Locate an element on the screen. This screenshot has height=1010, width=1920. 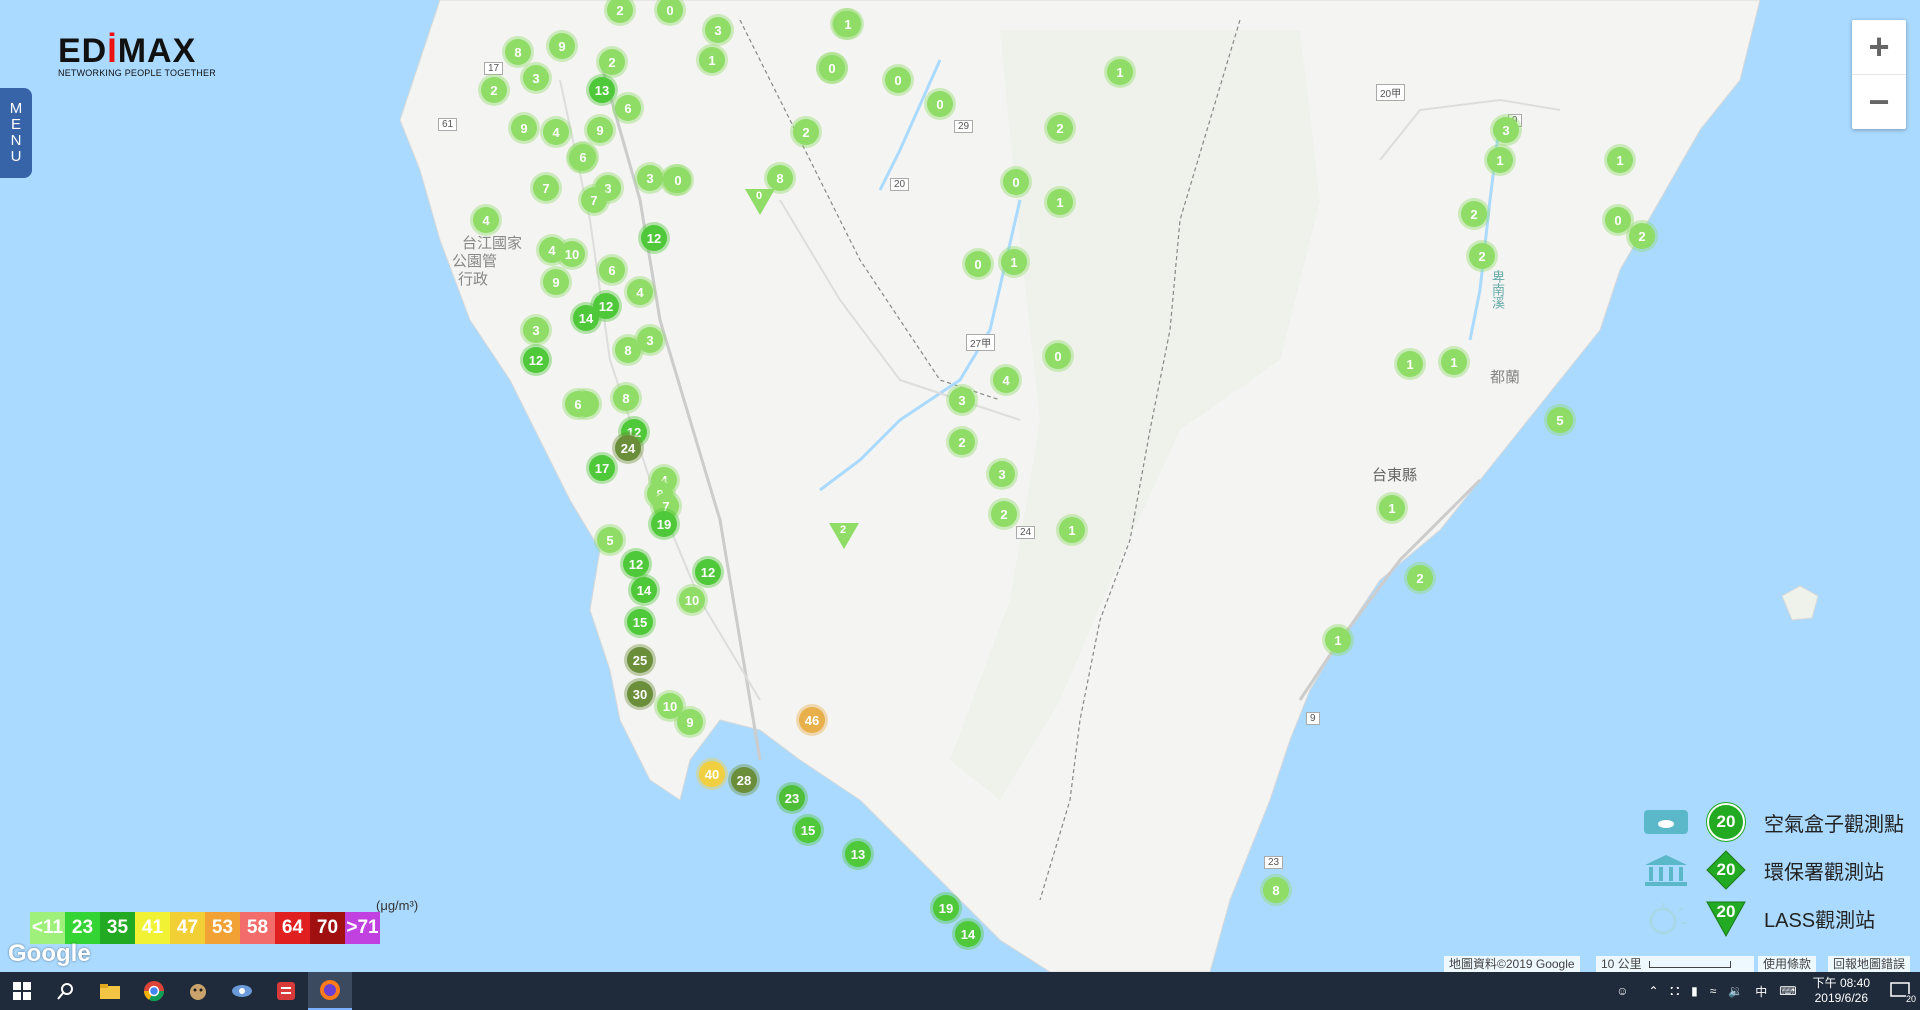
lass-marker: 0 is located at coordinates (760, 204).